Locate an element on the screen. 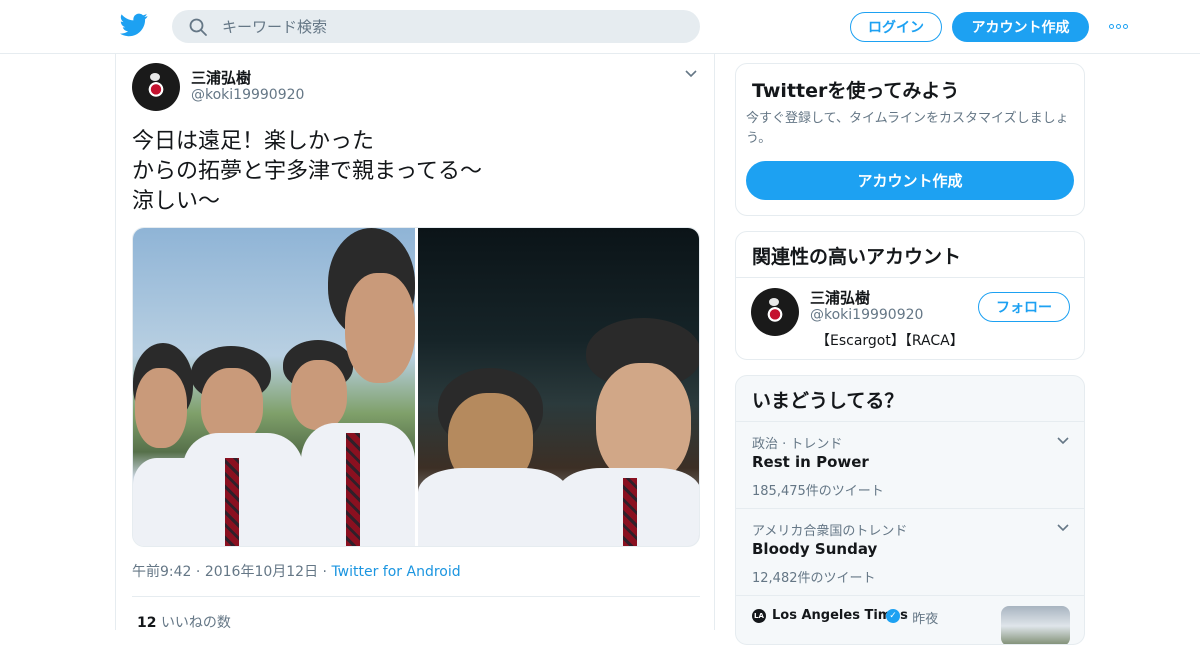 Image resolution: width=1200 pixels, height=645 pixels. trend-name: Bloody Sunday is located at coordinates (814, 549).